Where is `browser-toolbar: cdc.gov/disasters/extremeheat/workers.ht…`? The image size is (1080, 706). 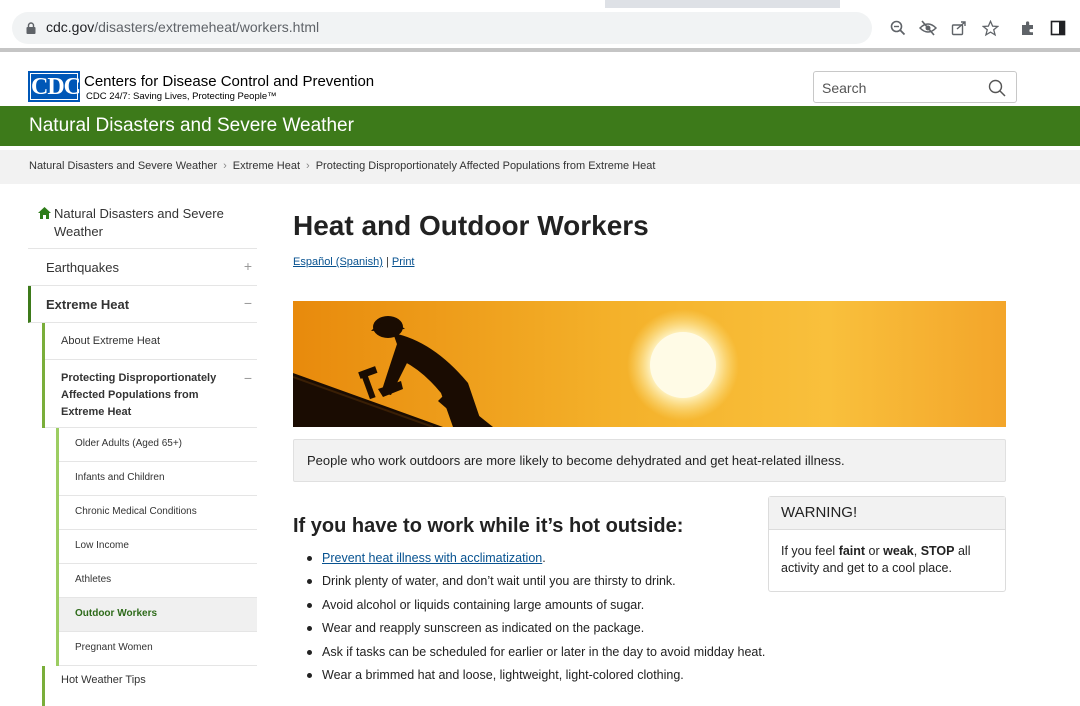
browser-toolbar: cdc.gov/disasters/extremeheat/workers.ht… is located at coordinates (540, 28).